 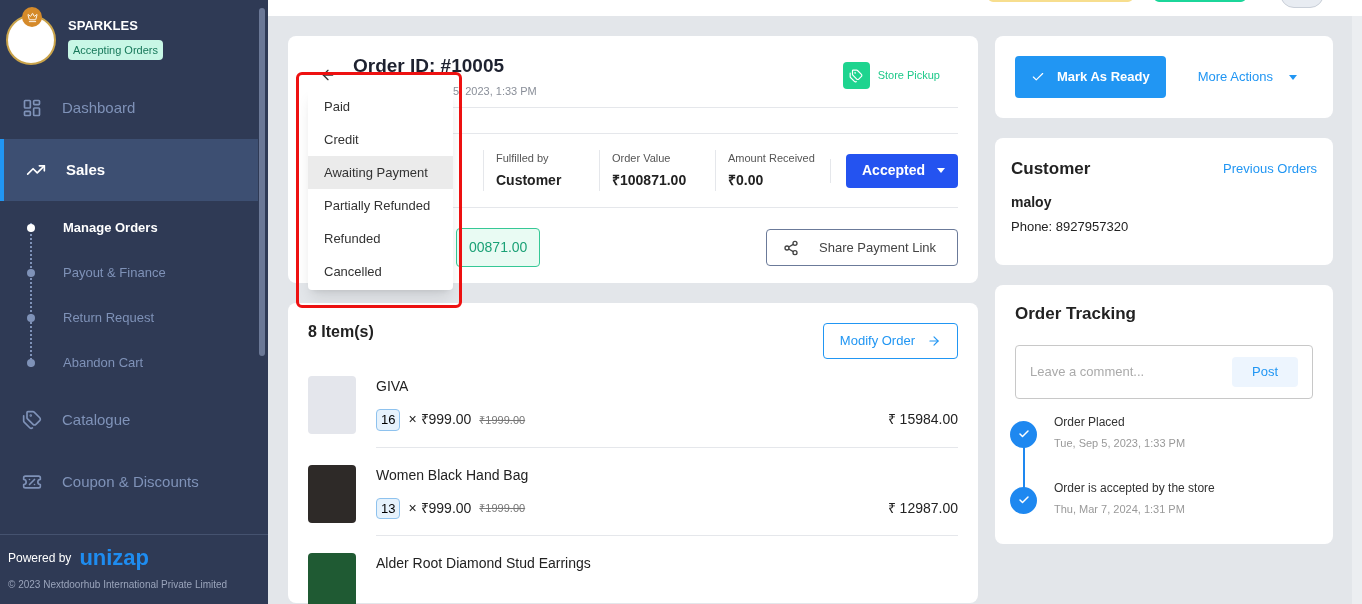 I want to click on submenu-item: Abandon Cart, so click(x=103, y=362).